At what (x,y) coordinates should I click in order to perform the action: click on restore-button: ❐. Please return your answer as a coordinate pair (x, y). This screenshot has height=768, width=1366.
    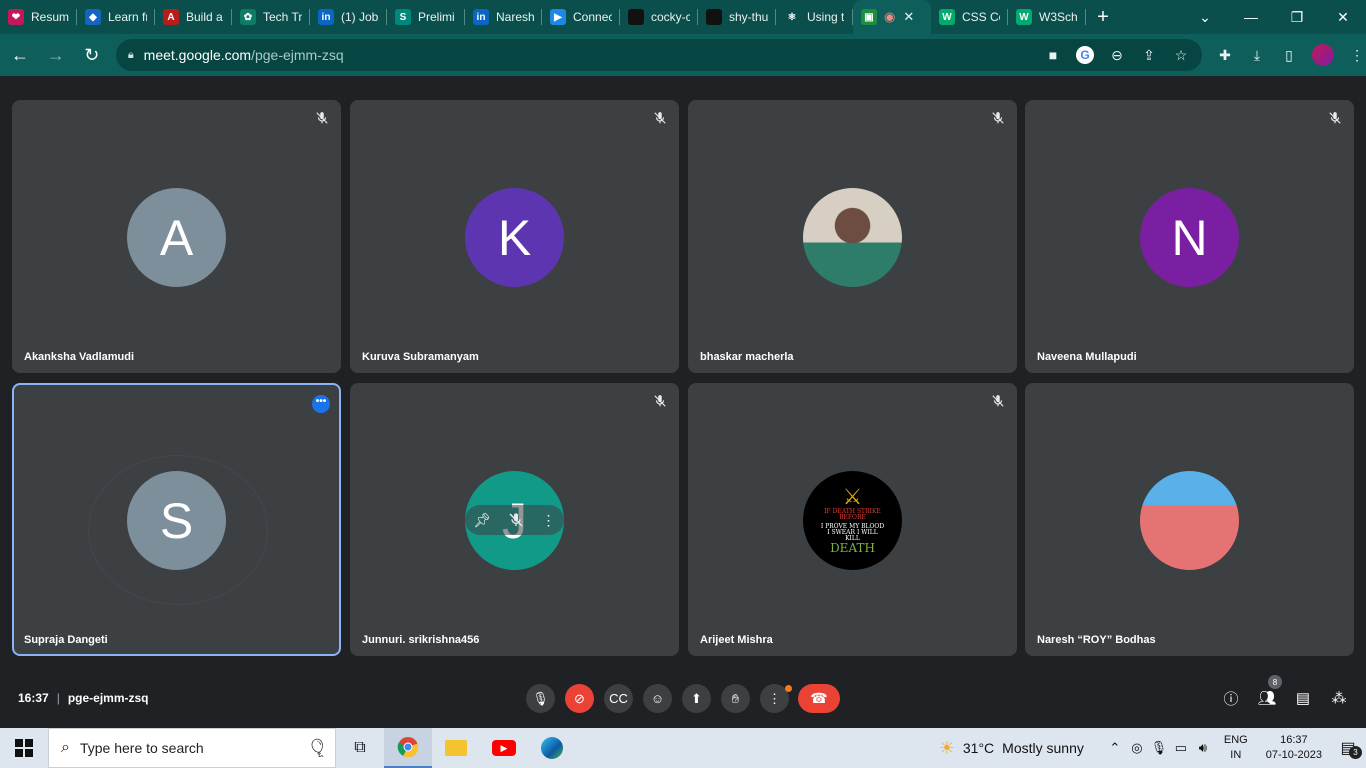
    Looking at the image, I should click on (1297, 17).